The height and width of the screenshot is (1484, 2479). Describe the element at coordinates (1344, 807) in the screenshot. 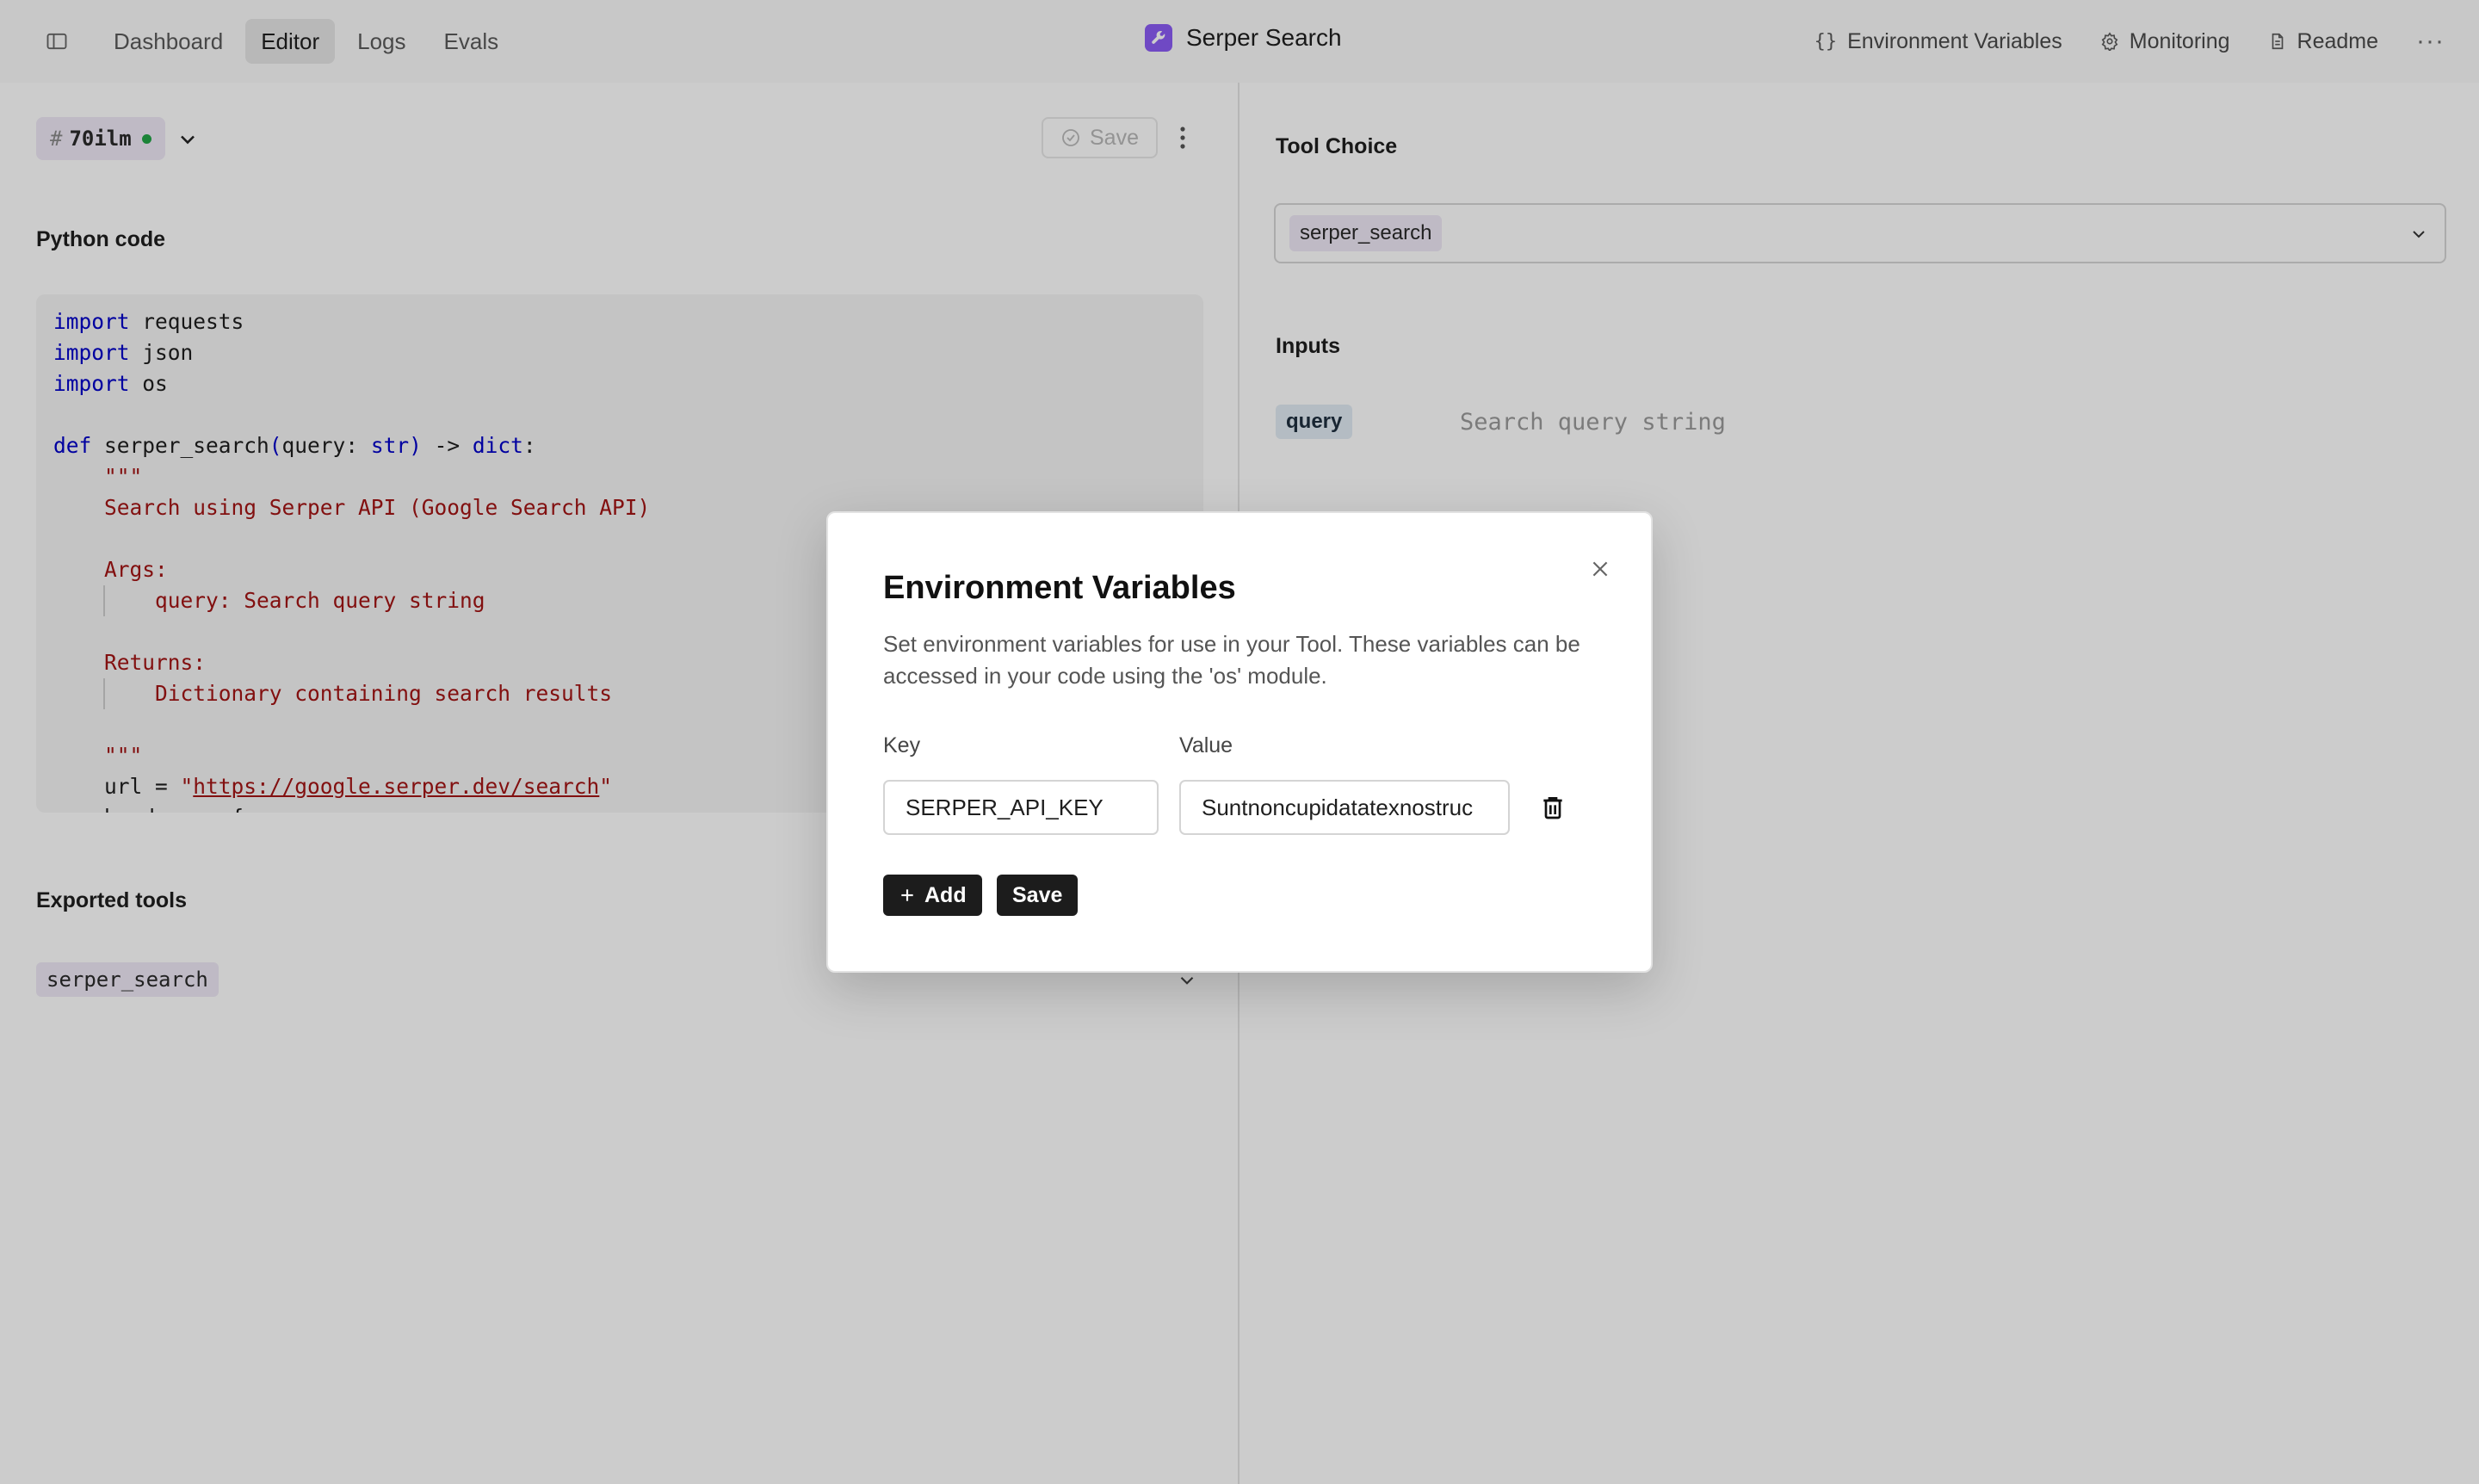

I see `env-value-input` at that location.